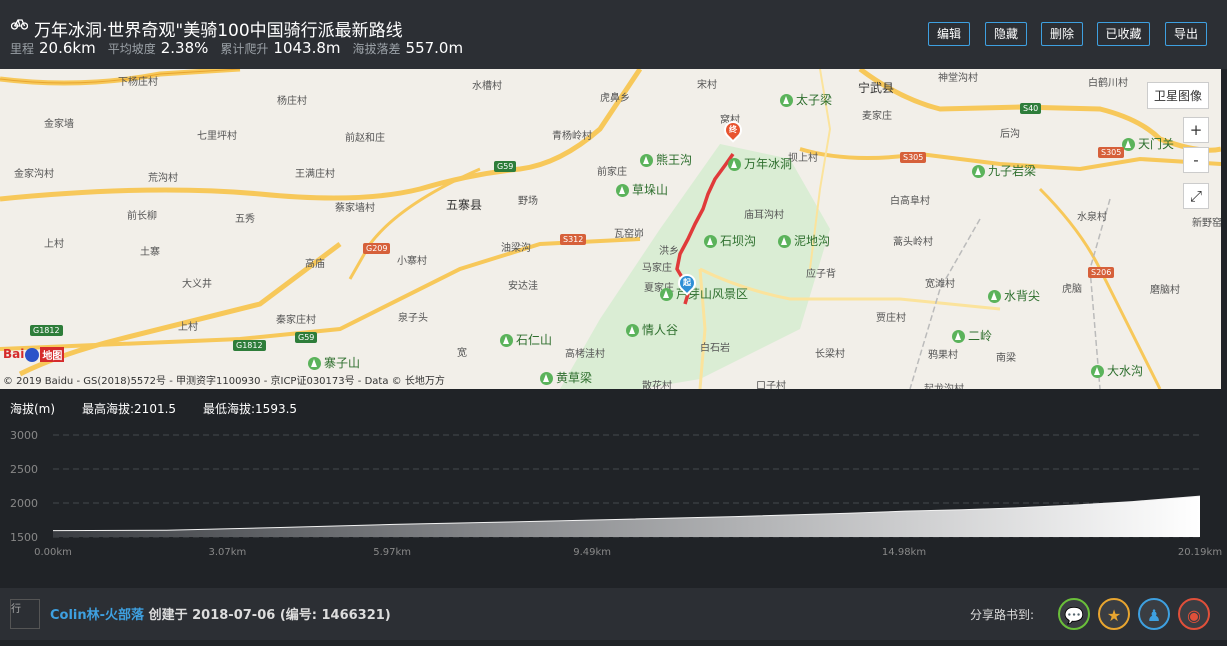  What do you see at coordinates (434, 48) in the screenshot?
I see `stat-value: 557.0m` at bounding box center [434, 48].